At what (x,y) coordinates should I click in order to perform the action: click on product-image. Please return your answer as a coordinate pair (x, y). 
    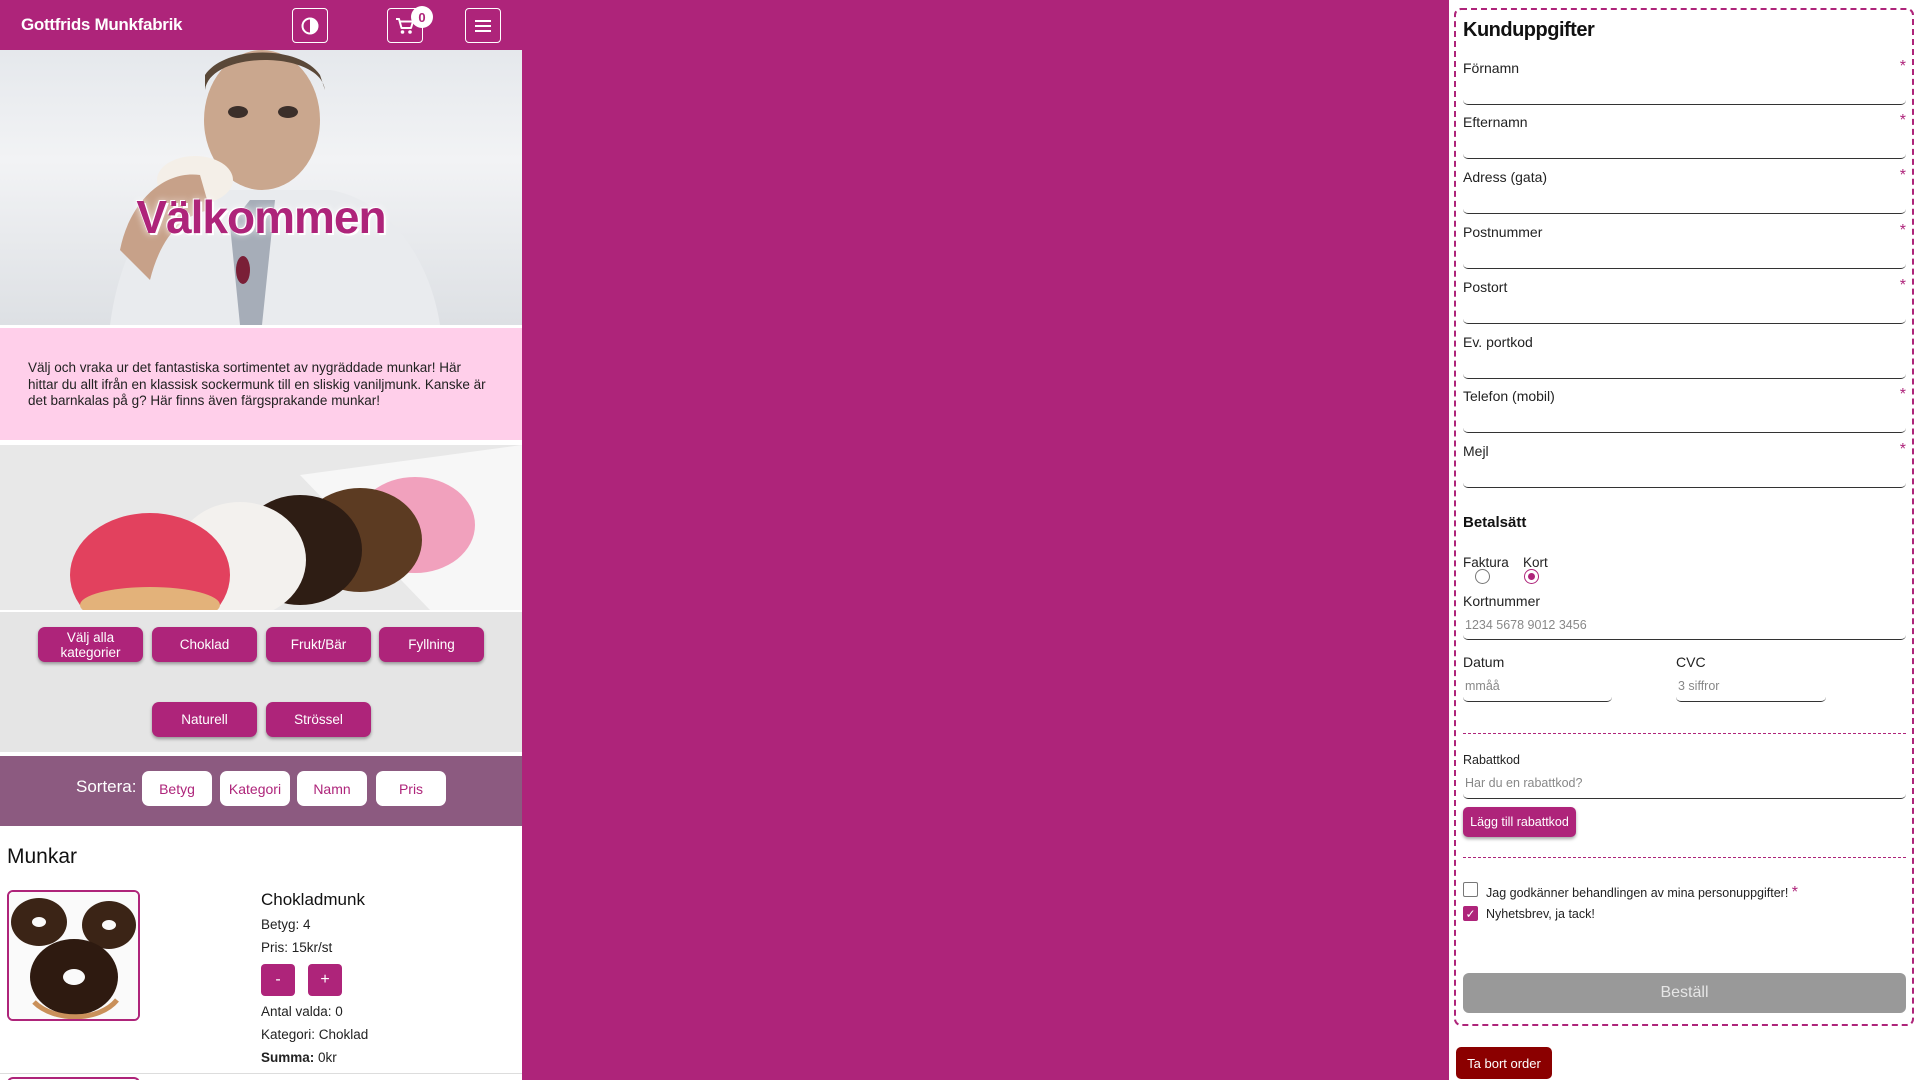
    Looking at the image, I should click on (73, 955).